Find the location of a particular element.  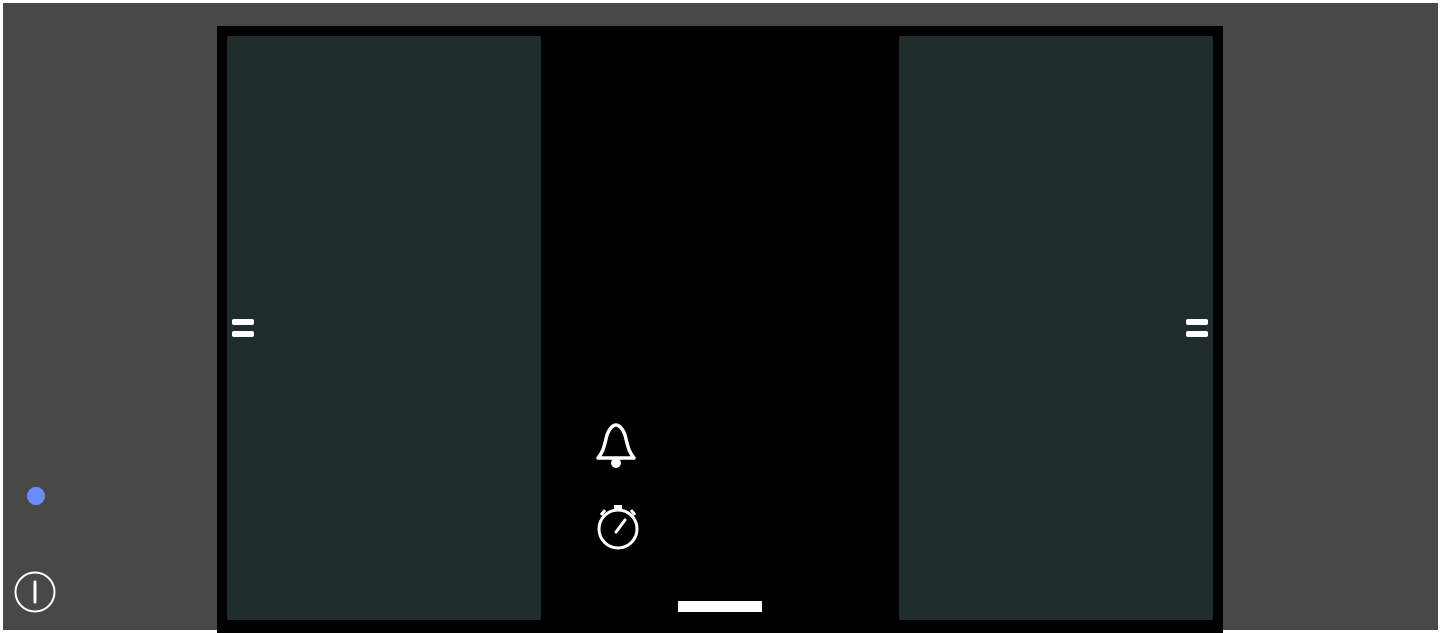

status-dot is located at coordinates (36, 496).